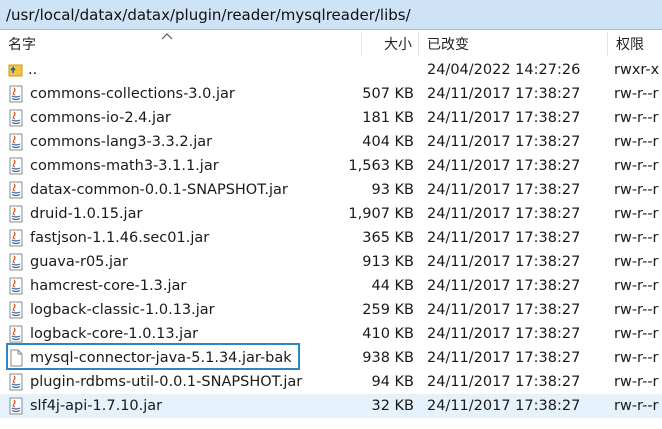 The width and height of the screenshot is (662, 429). What do you see at coordinates (33, 70) in the screenshot?
I see `parent-directory-label: ..` at bounding box center [33, 70].